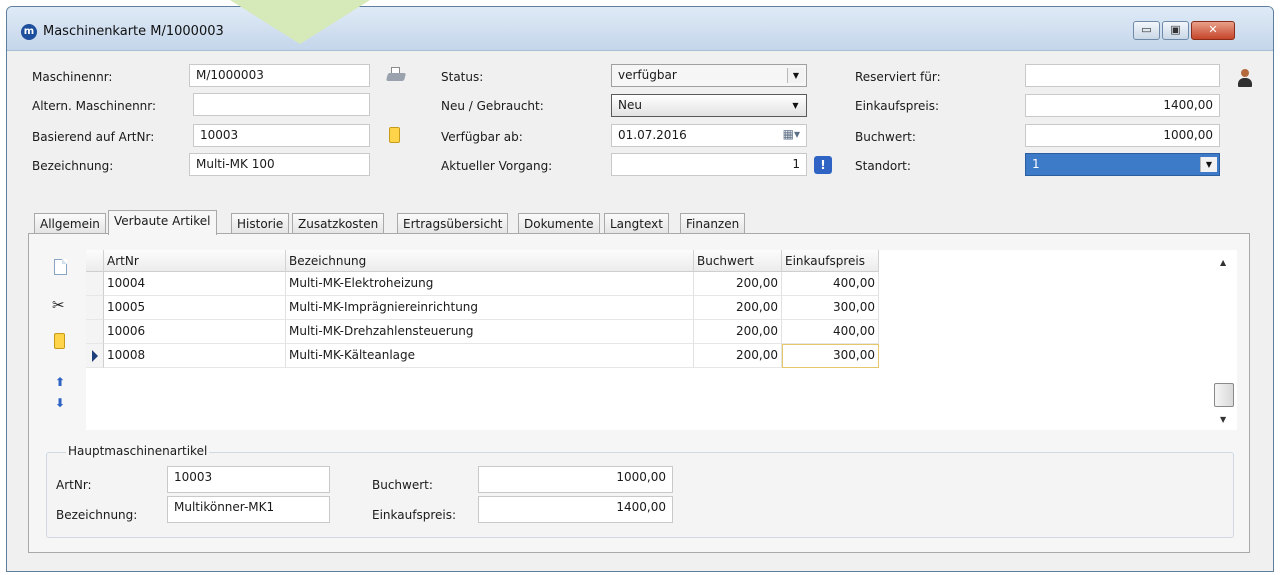 The image size is (1285, 575). What do you see at coordinates (883, 166) in the screenshot?
I see `standort-label: Standort:` at bounding box center [883, 166].